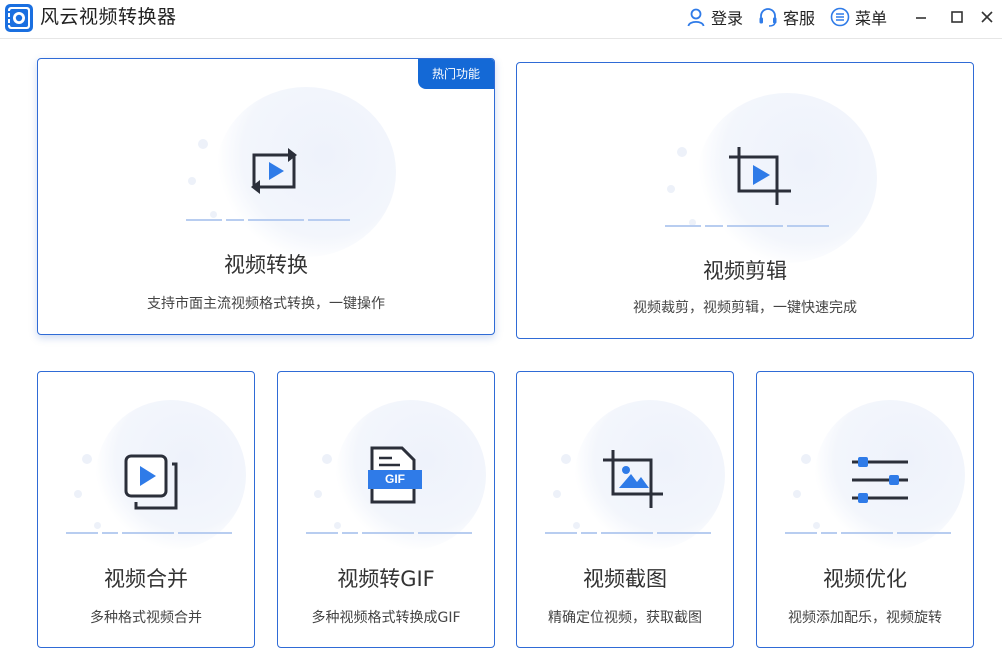 This screenshot has height=665, width=1002. What do you see at coordinates (306, 172) in the screenshot?
I see `background-blob` at bounding box center [306, 172].